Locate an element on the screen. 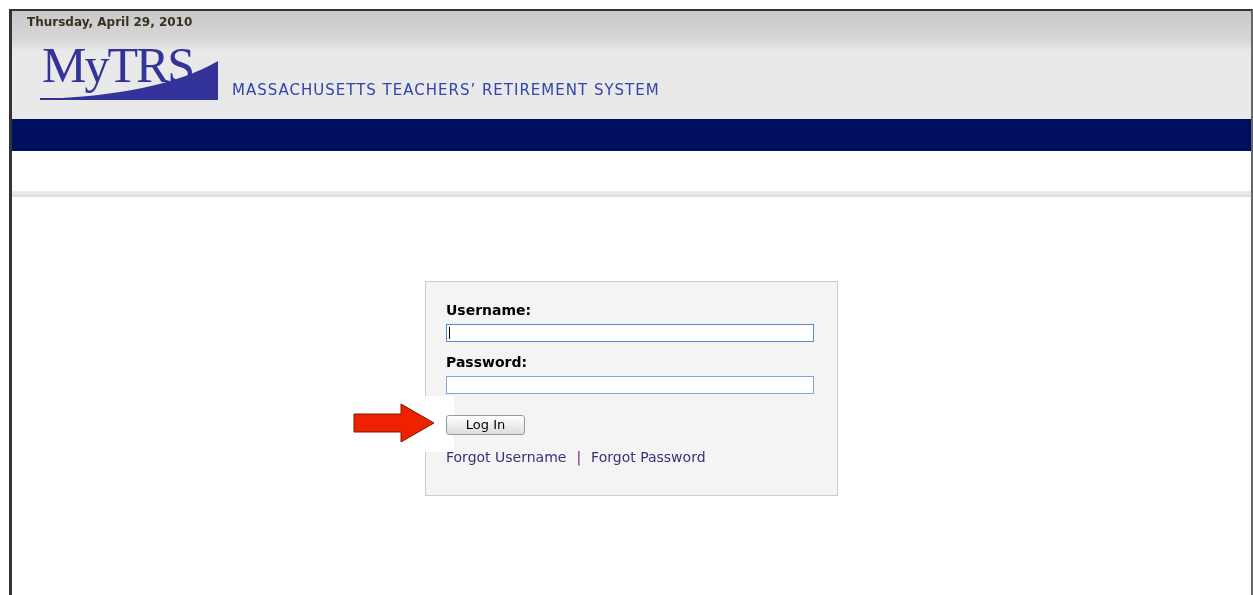 This screenshot has width=1253, height=595. forgot-link: Forgot Username is located at coordinates (506, 456).